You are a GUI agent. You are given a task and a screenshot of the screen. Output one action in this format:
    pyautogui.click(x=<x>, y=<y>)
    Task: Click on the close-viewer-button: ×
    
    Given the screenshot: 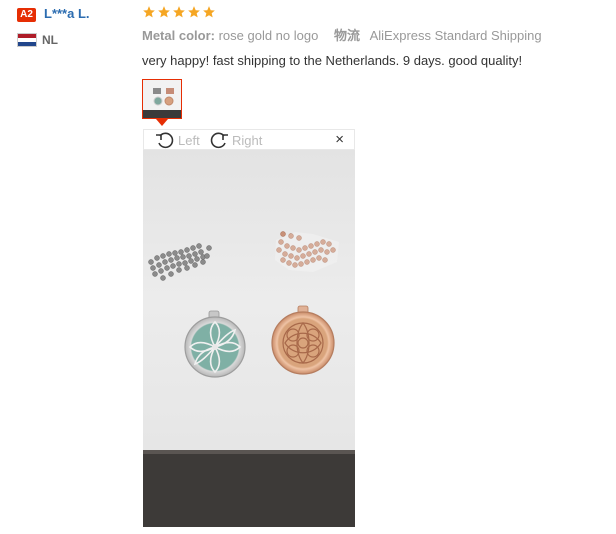 What is the action you would take?
    pyautogui.click(x=339, y=140)
    